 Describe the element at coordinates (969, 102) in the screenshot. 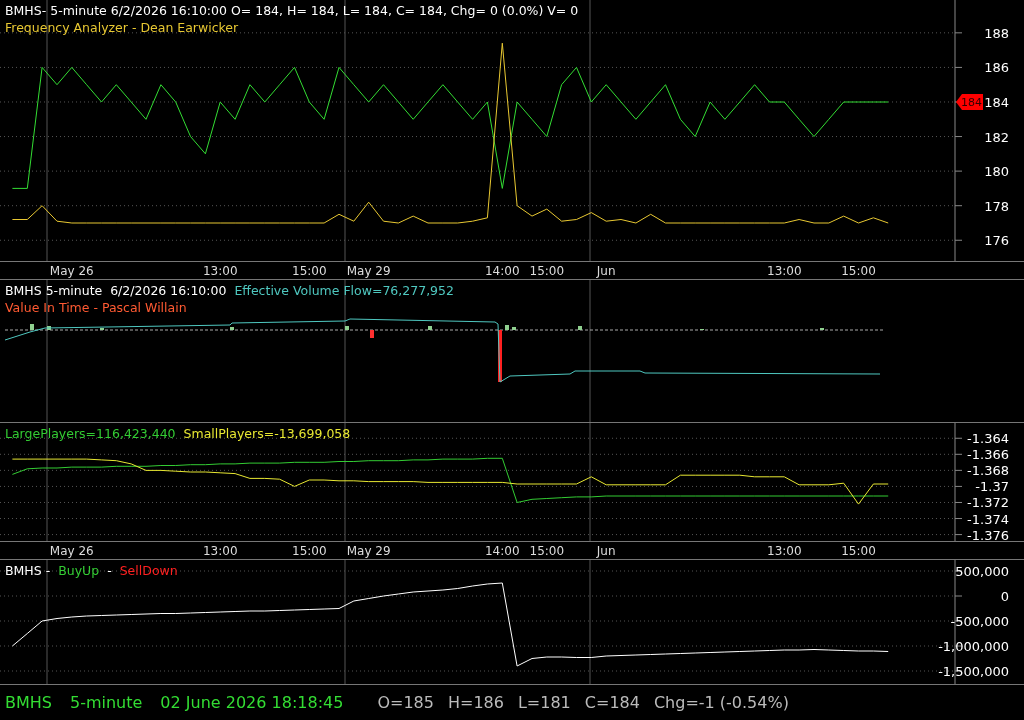

I see `last-price-tag: 184` at that location.